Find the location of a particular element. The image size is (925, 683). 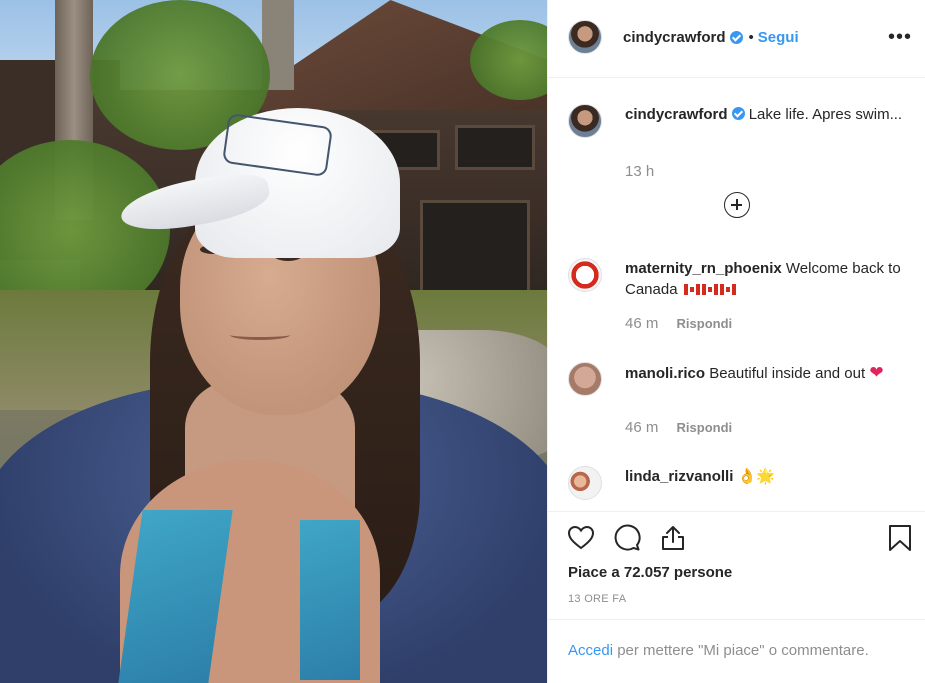

share-icon is located at coordinates (673, 538).